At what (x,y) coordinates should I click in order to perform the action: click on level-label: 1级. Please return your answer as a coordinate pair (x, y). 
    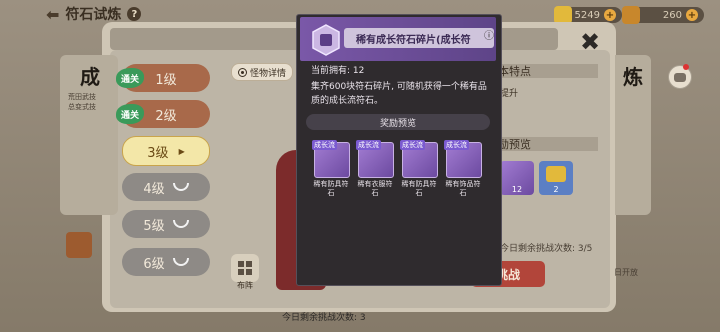
    Looking at the image, I should click on (166, 80).